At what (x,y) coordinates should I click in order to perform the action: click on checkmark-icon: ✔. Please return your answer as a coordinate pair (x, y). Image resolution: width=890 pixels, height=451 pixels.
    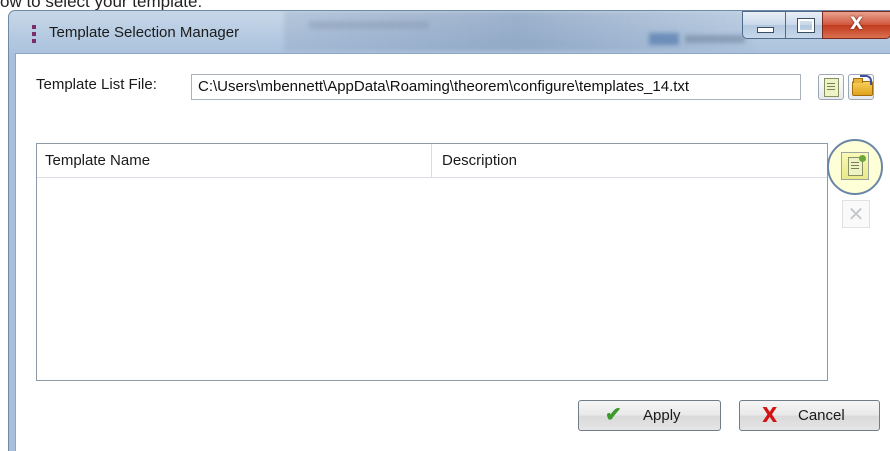
    Looking at the image, I should click on (613, 415).